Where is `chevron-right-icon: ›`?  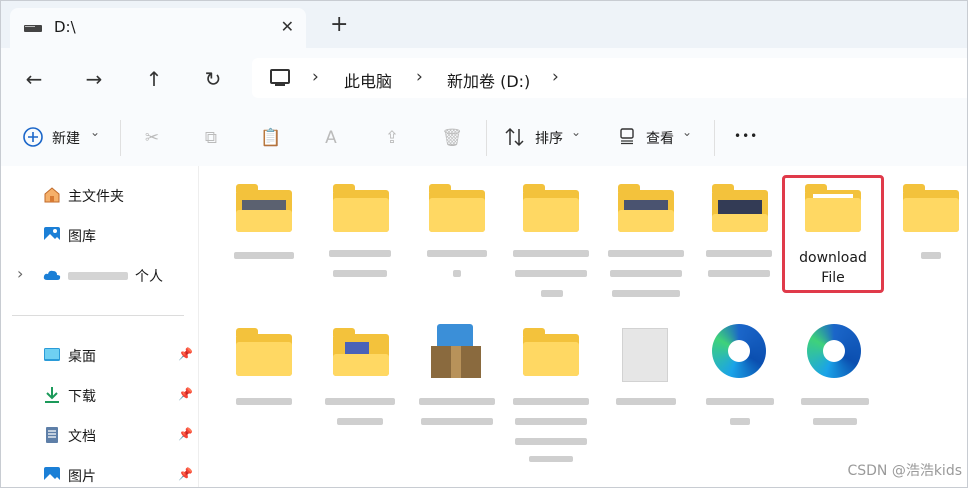
chevron-right-icon: › is located at coordinates (20, 273).